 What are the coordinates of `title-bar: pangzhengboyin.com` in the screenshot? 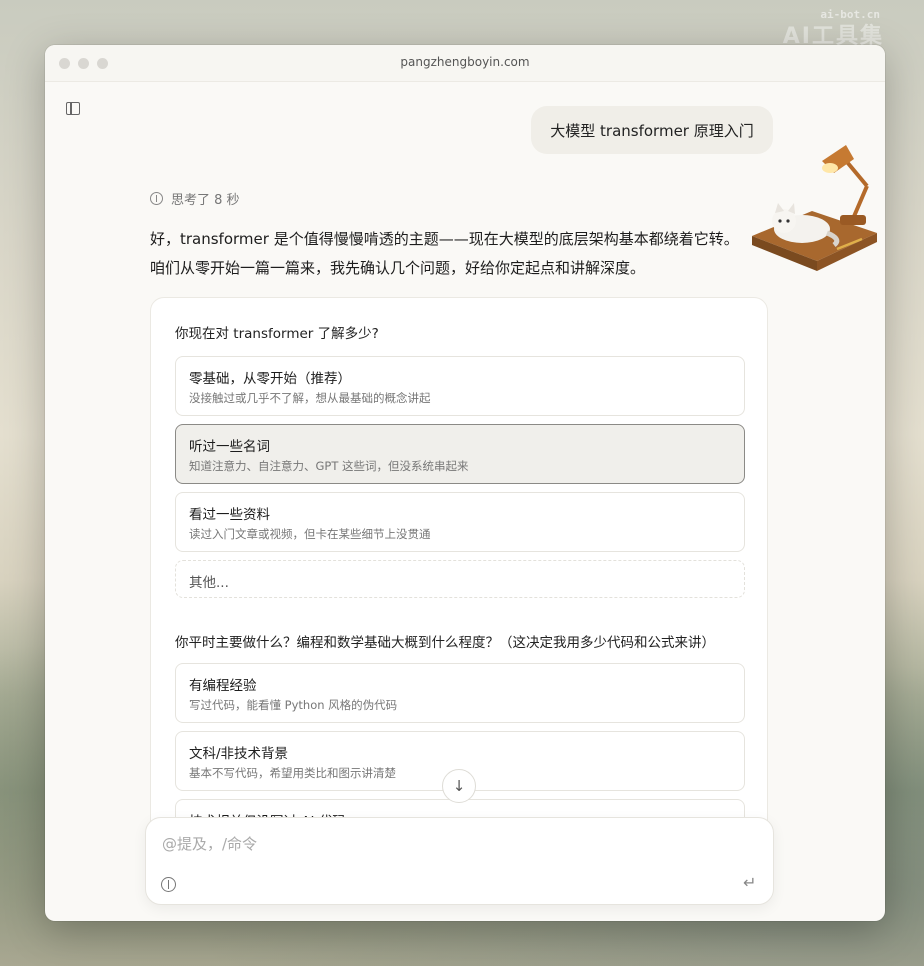 It's located at (465, 63).